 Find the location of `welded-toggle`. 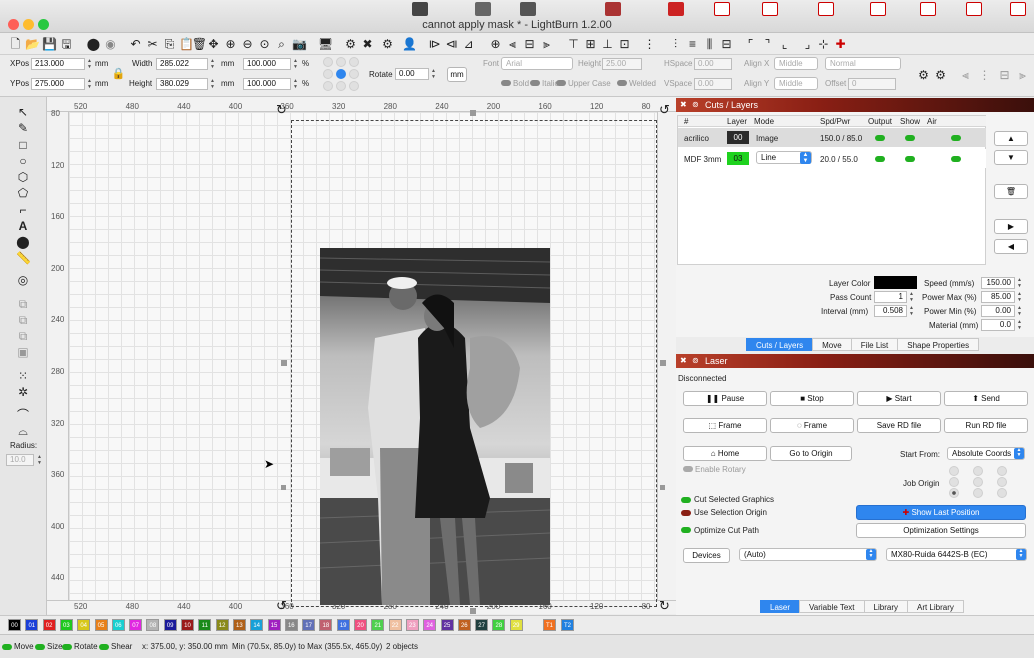

welded-toggle is located at coordinates (622, 83).